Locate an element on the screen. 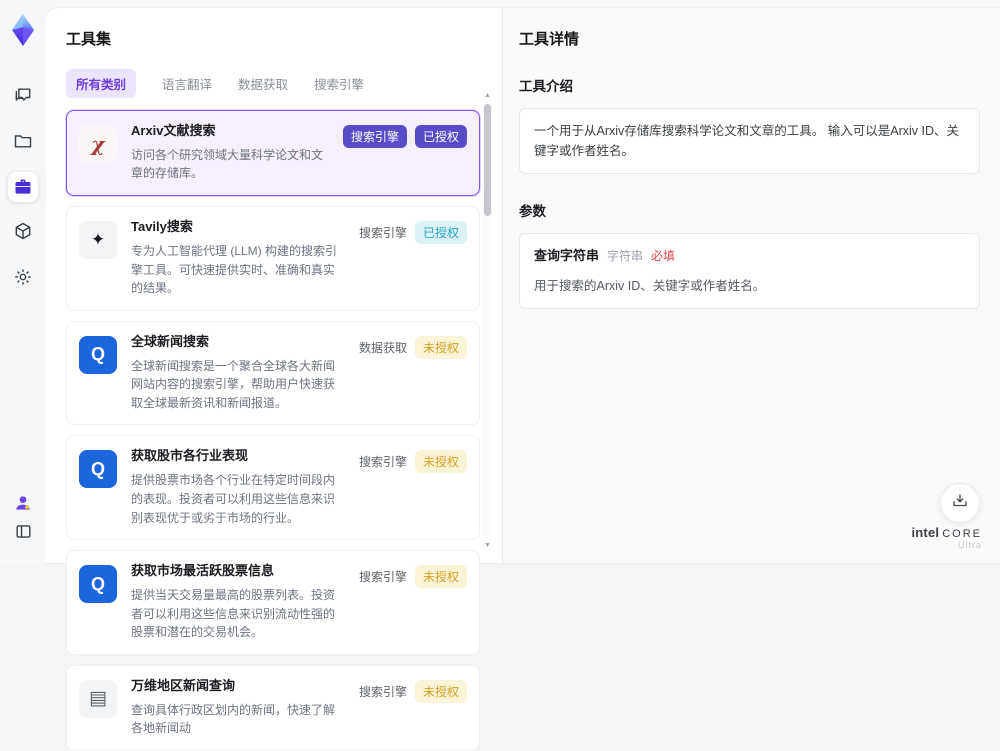  category-tabs: 所有类别 语言翻译 数据获取 搜索引擎 is located at coordinates (284, 83).